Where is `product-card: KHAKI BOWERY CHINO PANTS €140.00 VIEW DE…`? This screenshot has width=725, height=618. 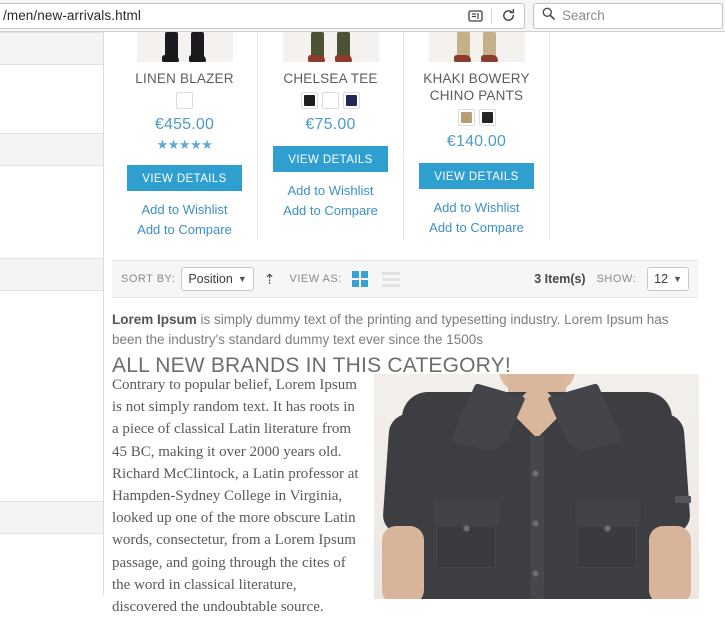
product-card: KHAKI BOWERY CHINO PANTS €140.00 VIEW DE… is located at coordinates (477, 136).